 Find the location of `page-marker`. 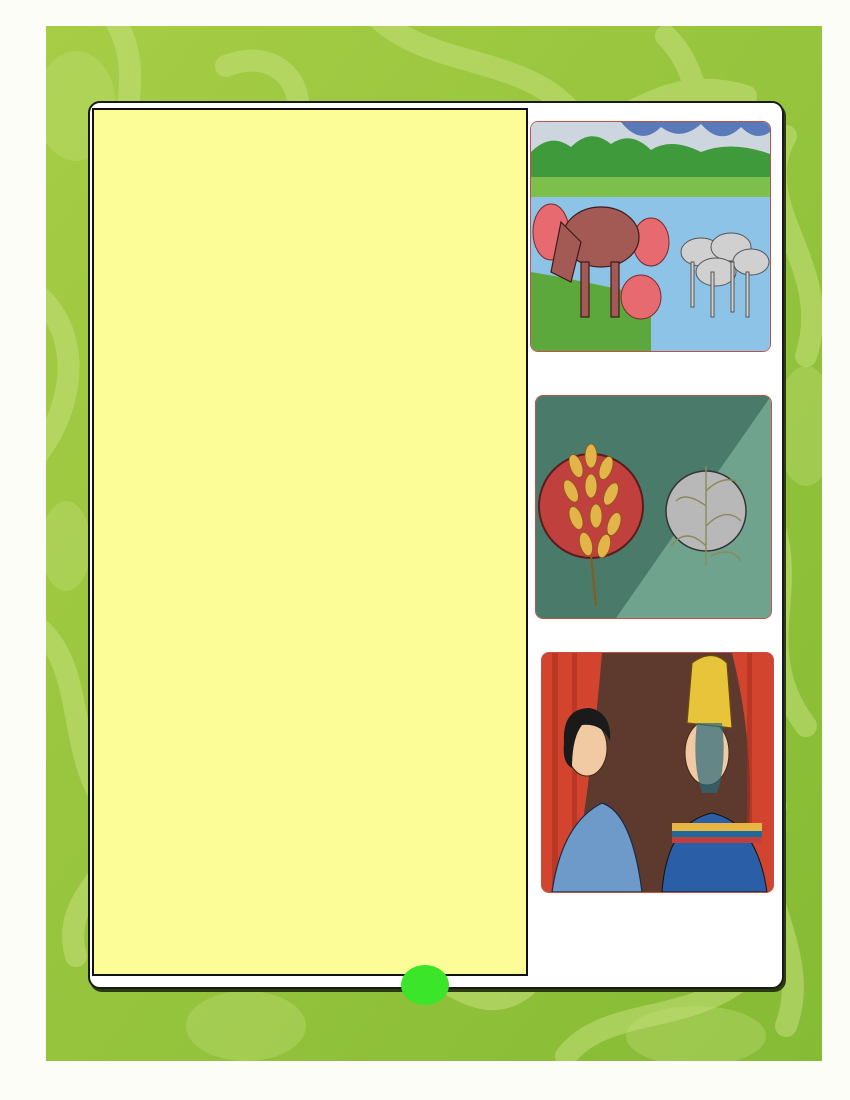

page-marker is located at coordinates (425, 985).